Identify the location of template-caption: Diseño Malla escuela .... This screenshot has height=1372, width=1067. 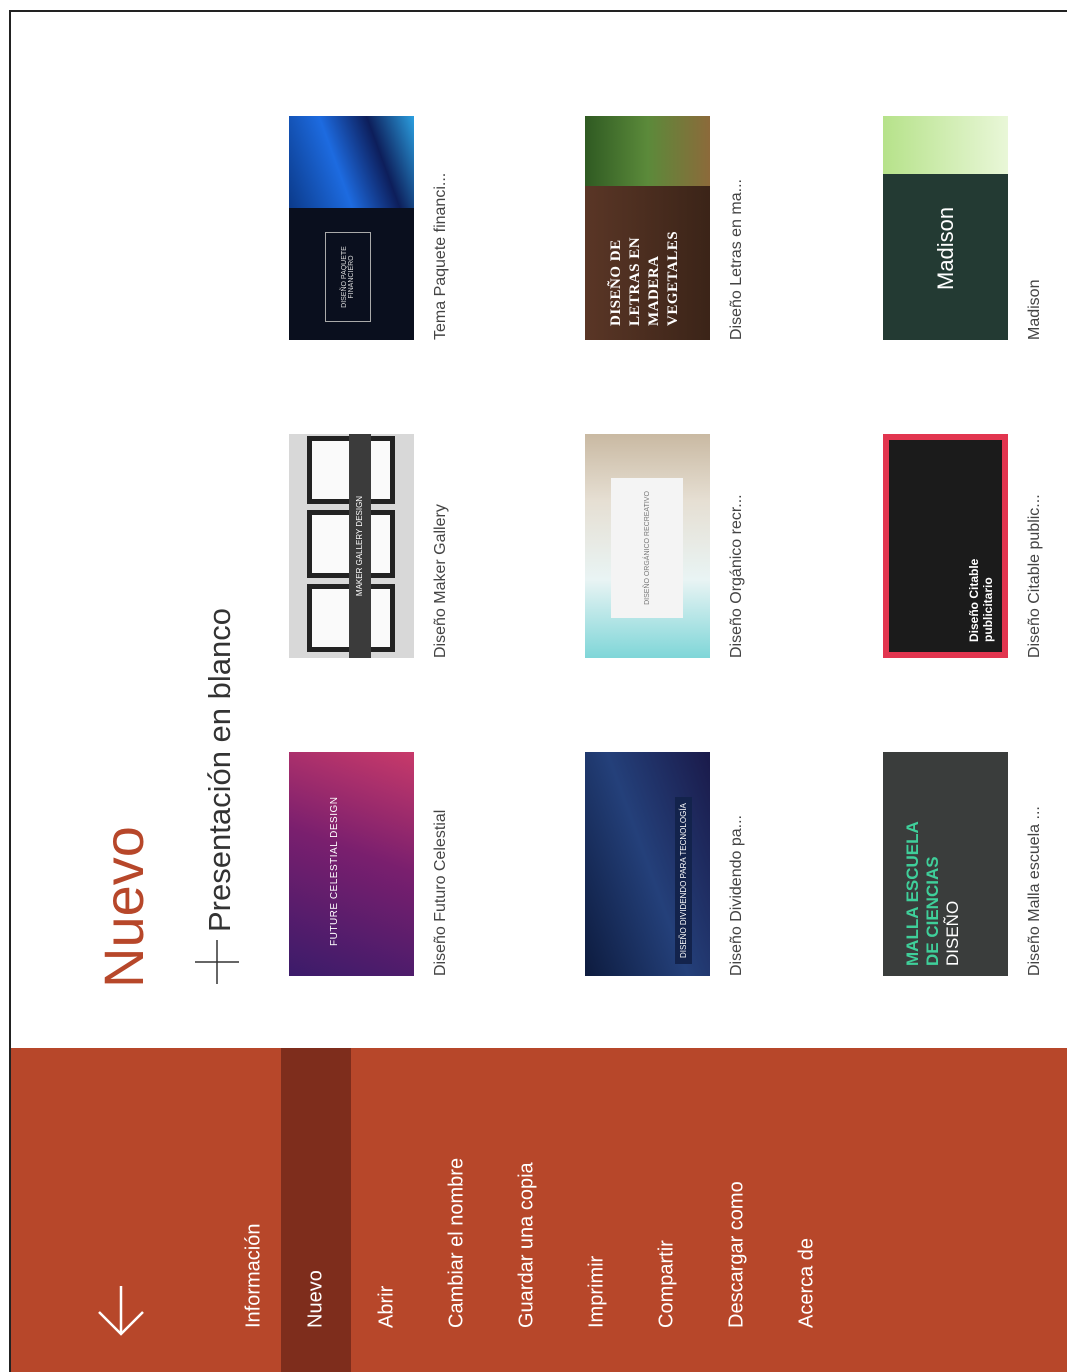
(1034, 891).